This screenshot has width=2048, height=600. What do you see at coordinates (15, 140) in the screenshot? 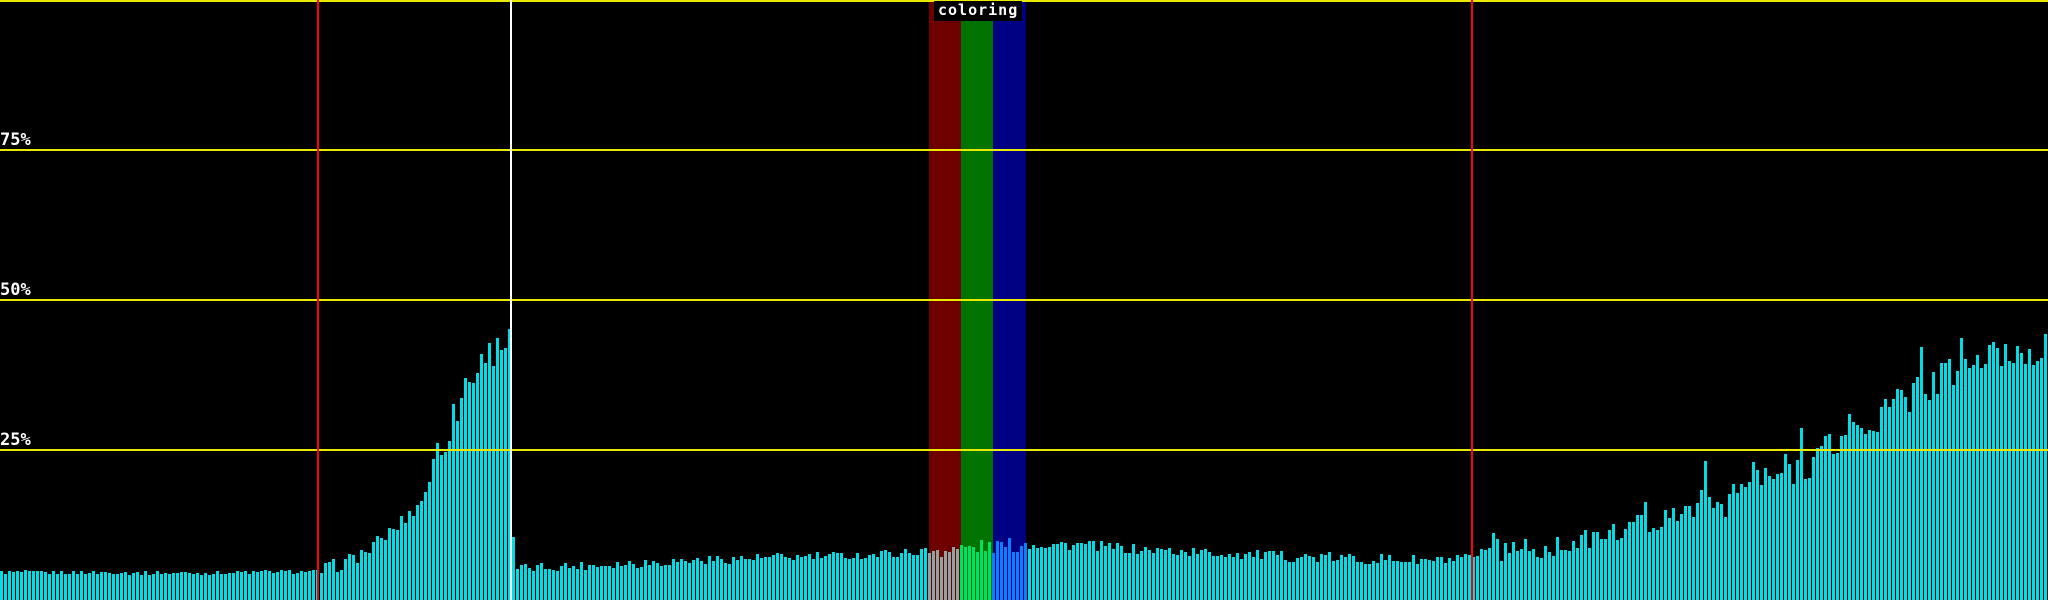
I see `y-tick-label-75: 75%` at bounding box center [15, 140].